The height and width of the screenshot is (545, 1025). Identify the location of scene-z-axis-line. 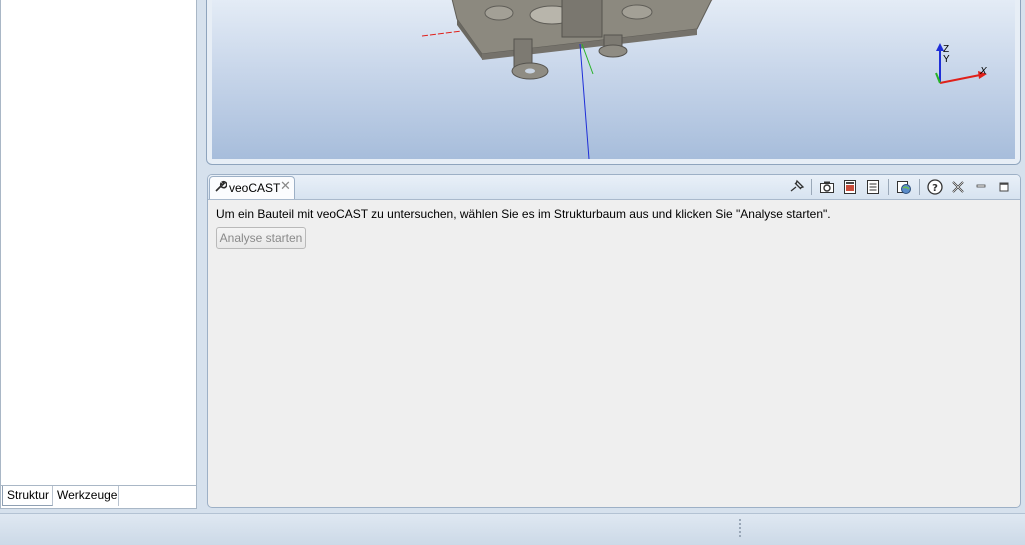
(584, 101).